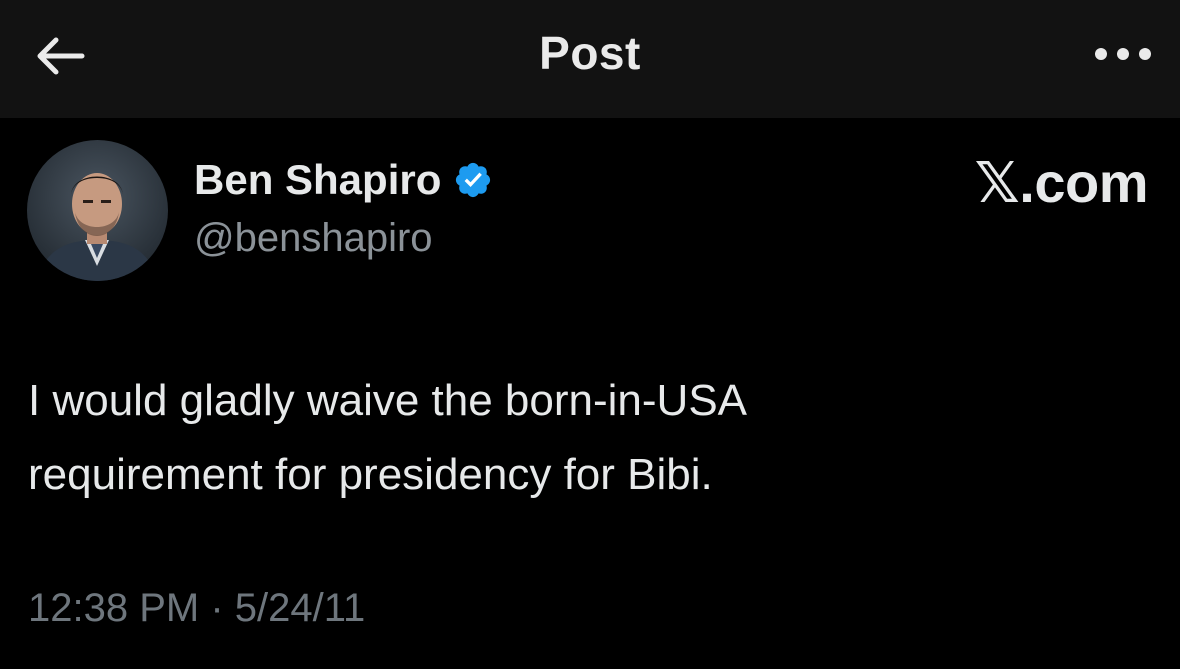 This screenshot has width=1180, height=669. What do you see at coordinates (473, 180) in the screenshot?
I see `verified-badge-icon` at bounding box center [473, 180].